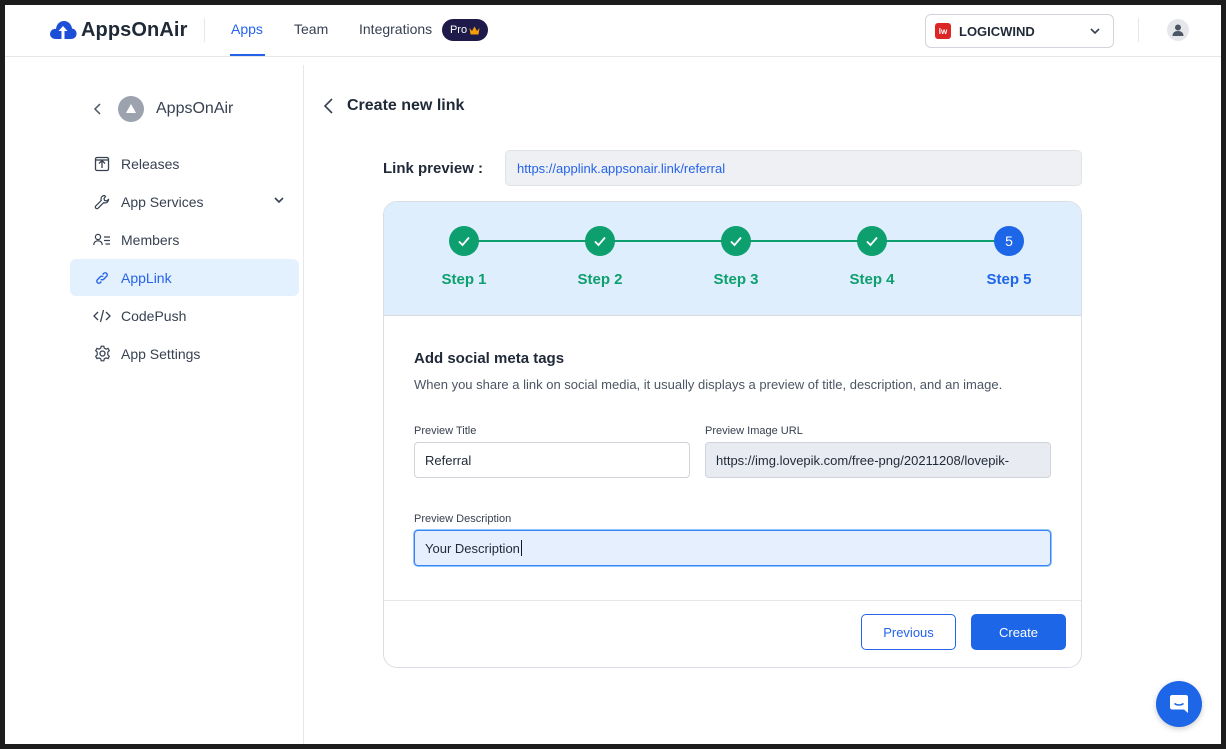 This screenshot has width=1226, height=749. I want to click on brand-logo: AppsOnAir, so click(117, 30).